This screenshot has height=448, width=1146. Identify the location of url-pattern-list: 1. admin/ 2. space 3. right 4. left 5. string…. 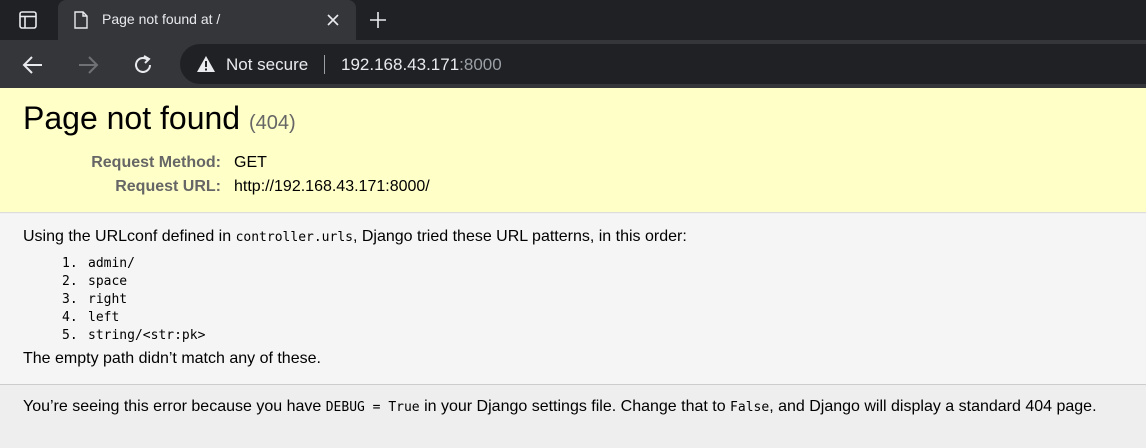
(133, 300).